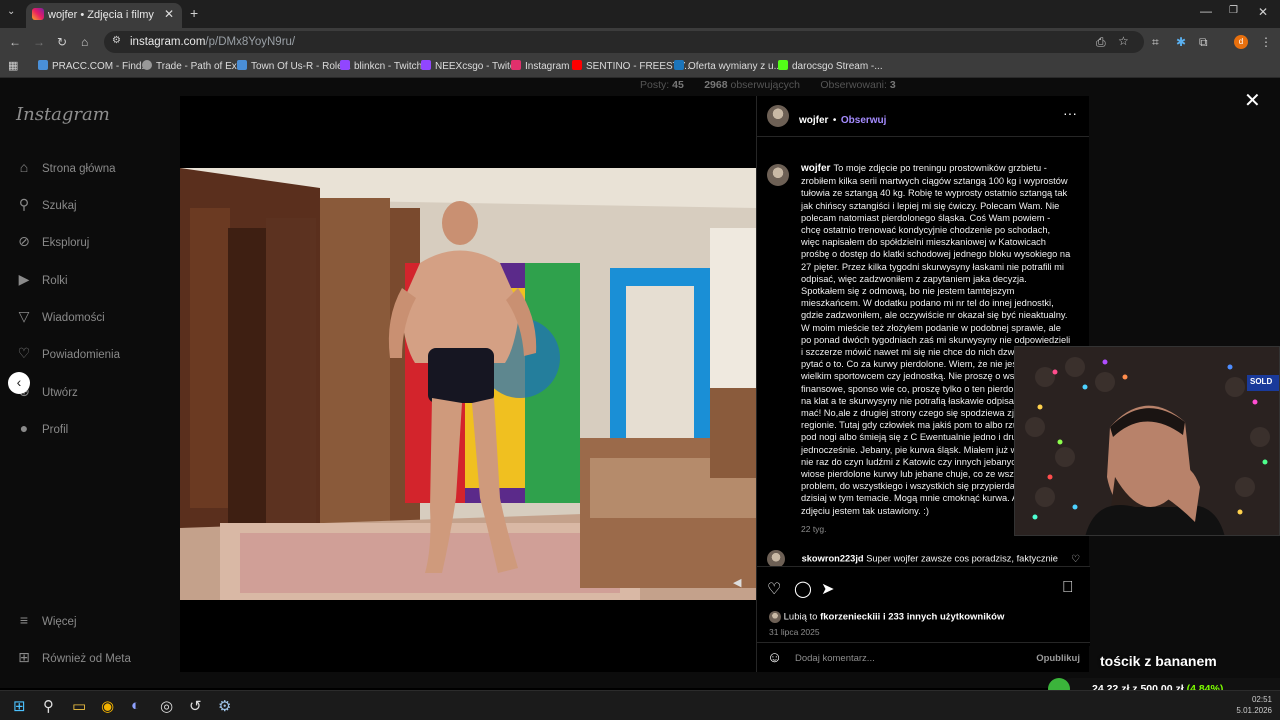  Describe the element at coordinates (1068, 588) in the screenshot. I see `save-bookmark-icon: ⎕` at that location.